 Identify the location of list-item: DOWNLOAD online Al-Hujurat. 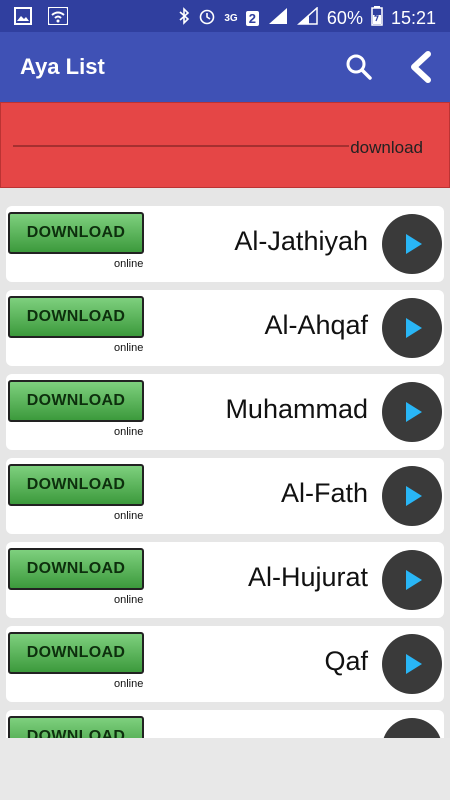
(225, 580).